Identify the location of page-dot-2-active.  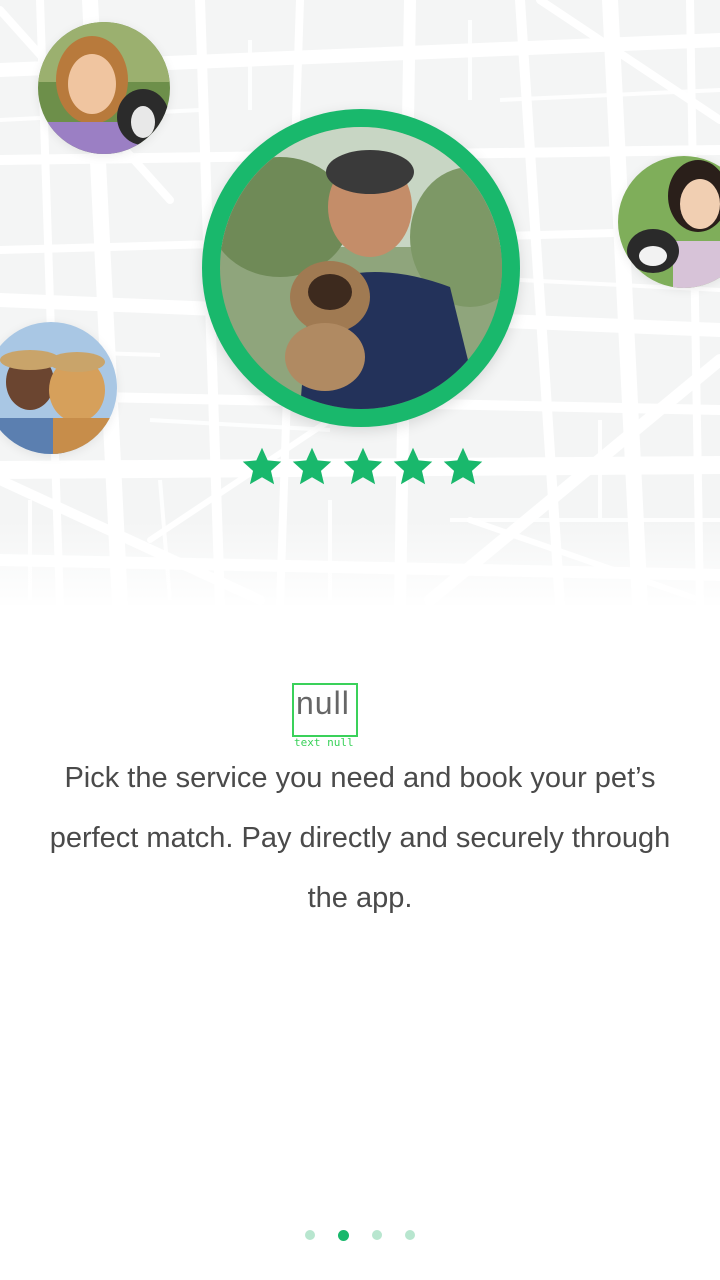
(343, 1235).